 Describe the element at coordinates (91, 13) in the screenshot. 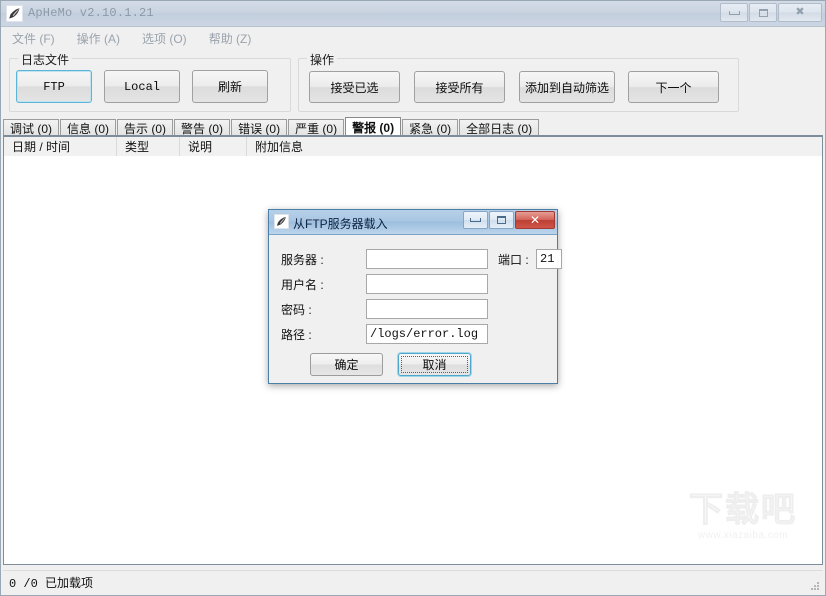

I see `window-title: ApHeMo v2.10.1.21` at that location.